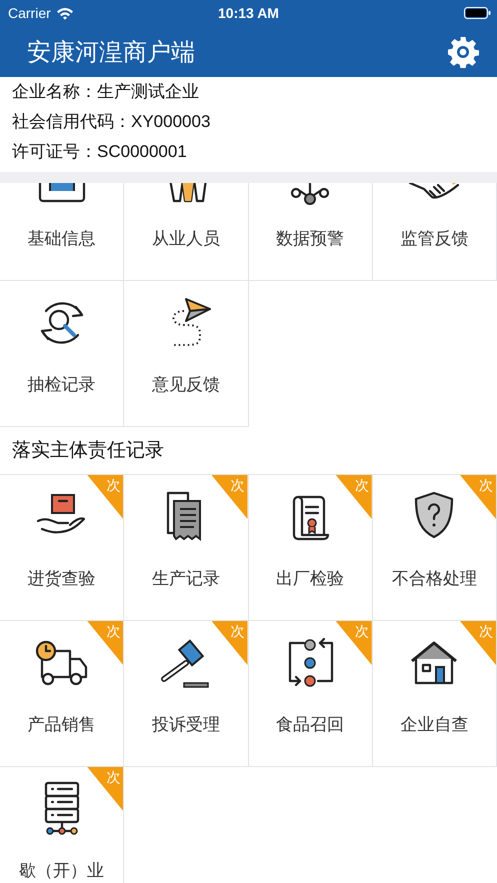 The image size is (497, 883). Describe the element at coordinates (310, 694) in the screenshot. I see `menu-tile: 食品召回 次` at that location.